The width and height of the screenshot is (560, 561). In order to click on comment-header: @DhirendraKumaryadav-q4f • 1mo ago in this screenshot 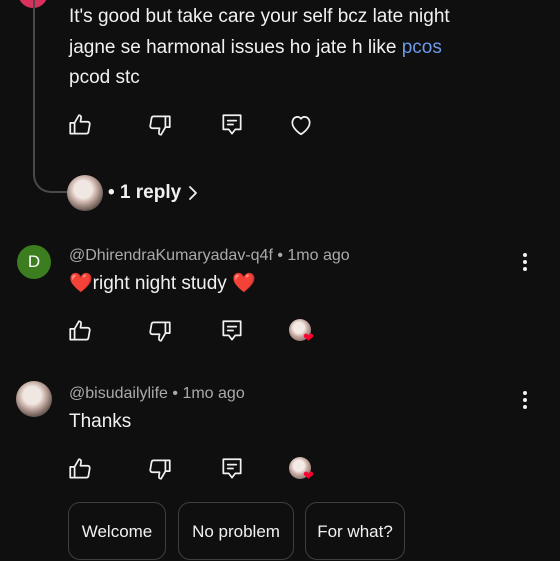, I will do `click(209, 256)`.